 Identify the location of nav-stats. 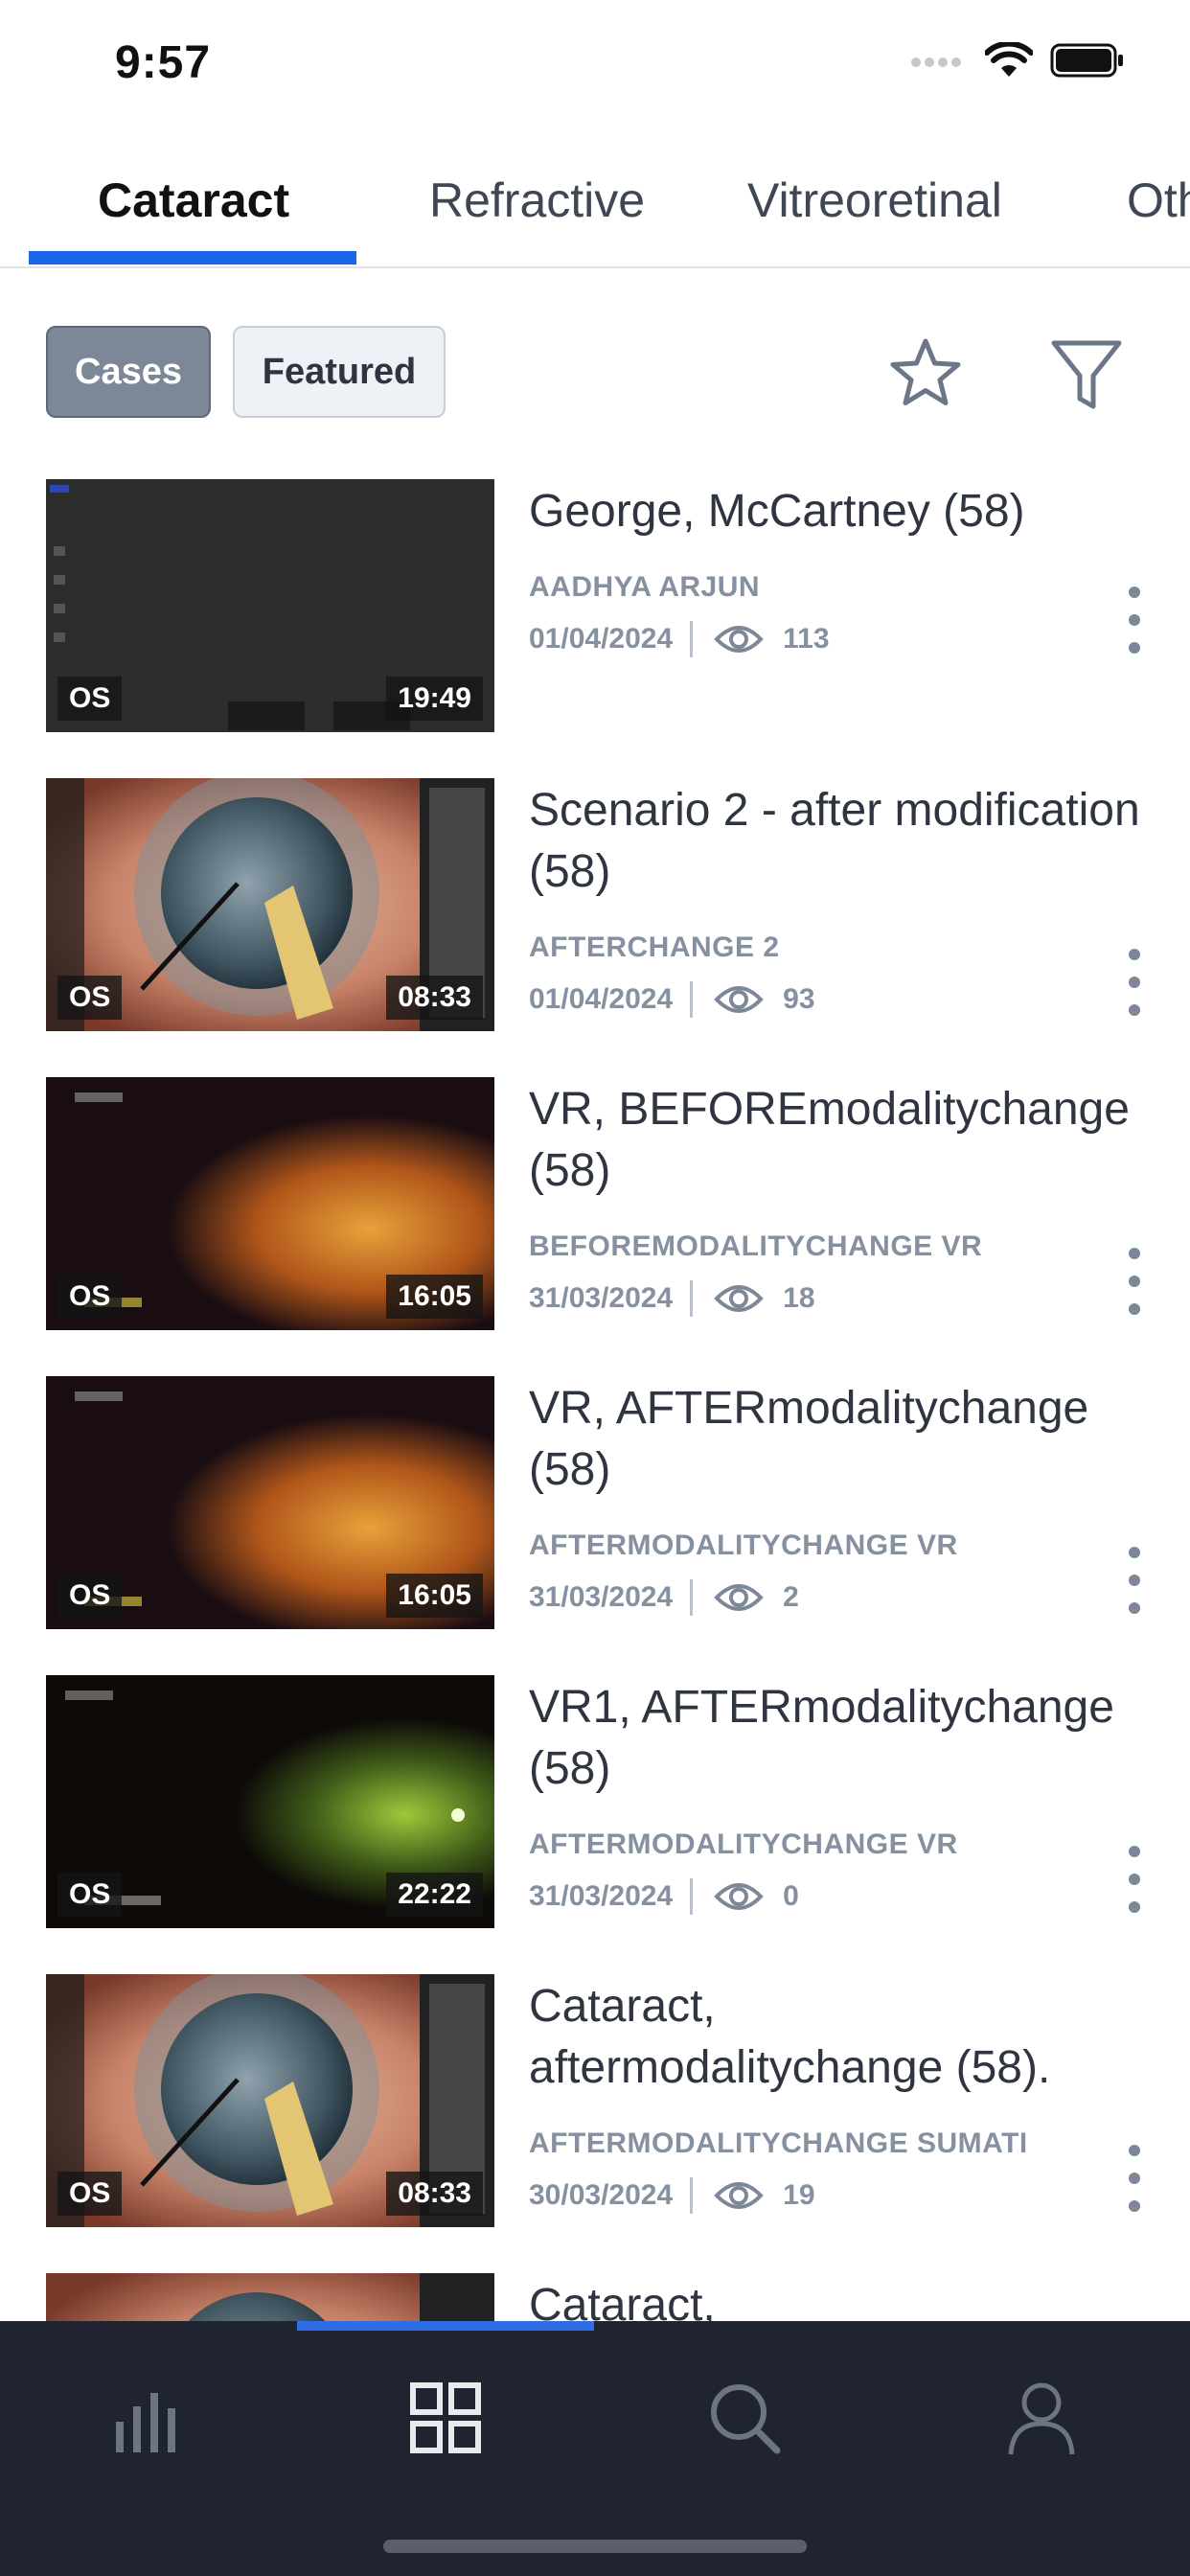
(148, 2418).